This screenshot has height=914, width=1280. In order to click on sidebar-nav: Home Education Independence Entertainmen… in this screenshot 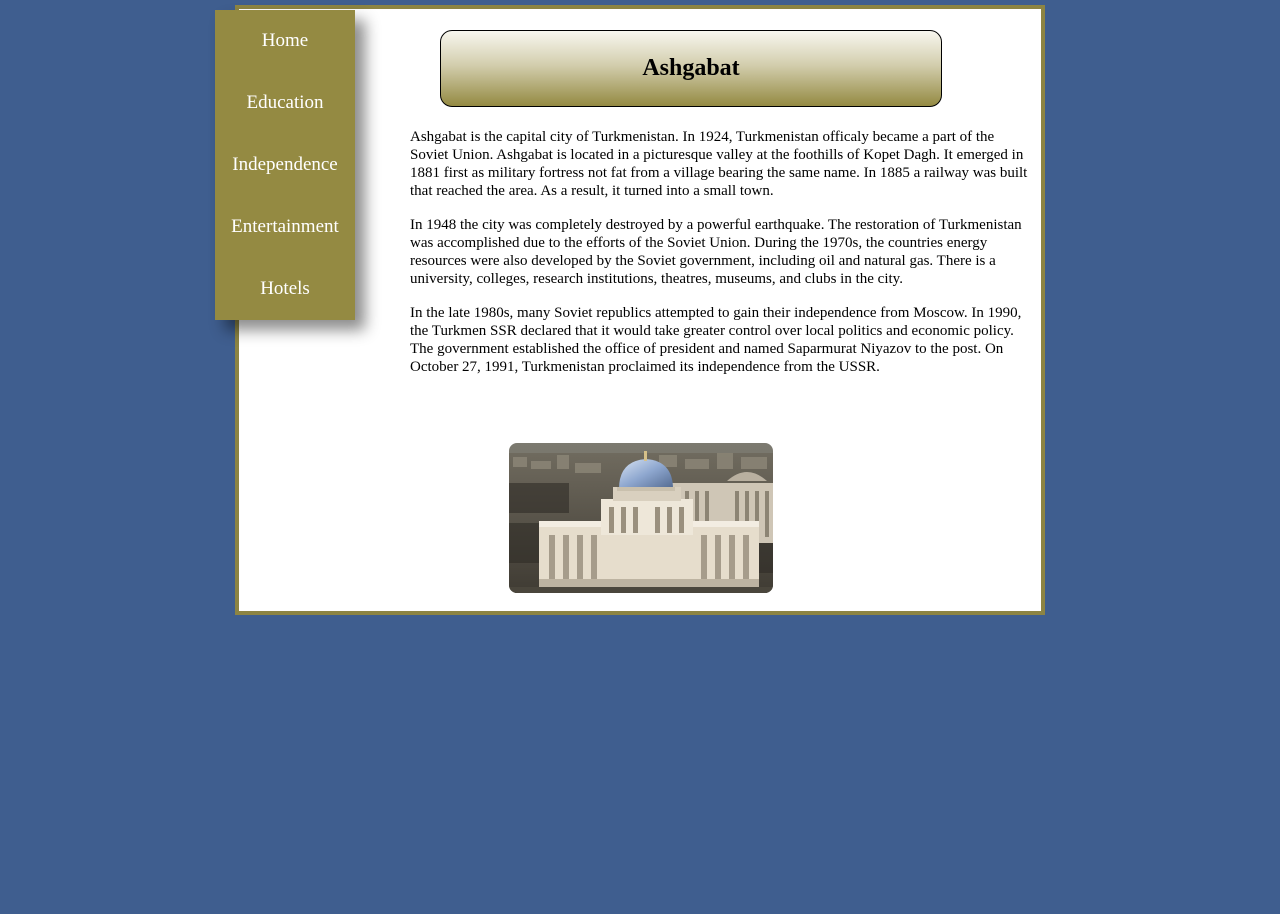, I will do `click(285, 165)`.